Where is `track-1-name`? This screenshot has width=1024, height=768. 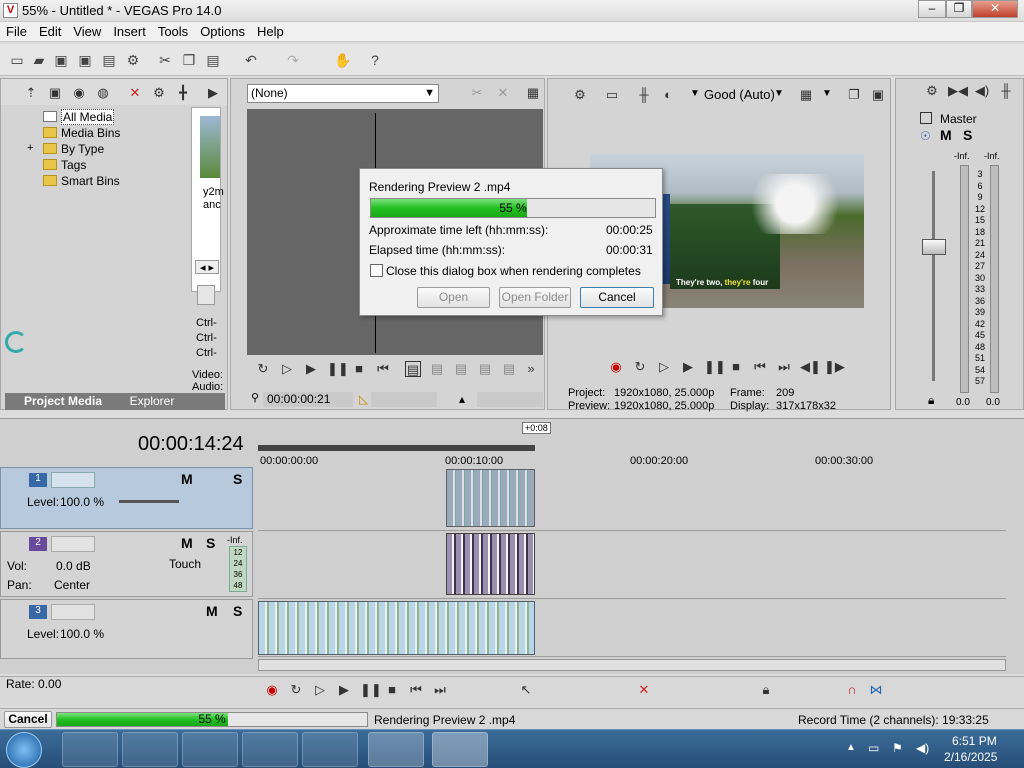
track-1-name is located at coordinates (73, 480).